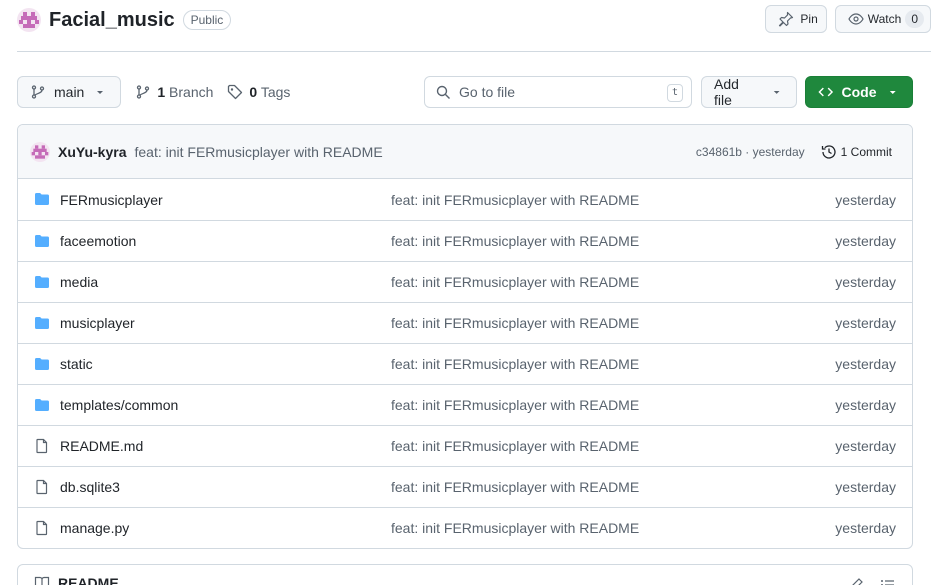  What do you see at coordinates (872, 581) in the screenshot?
I see `readme-actions` at bounding box center [872, 581].